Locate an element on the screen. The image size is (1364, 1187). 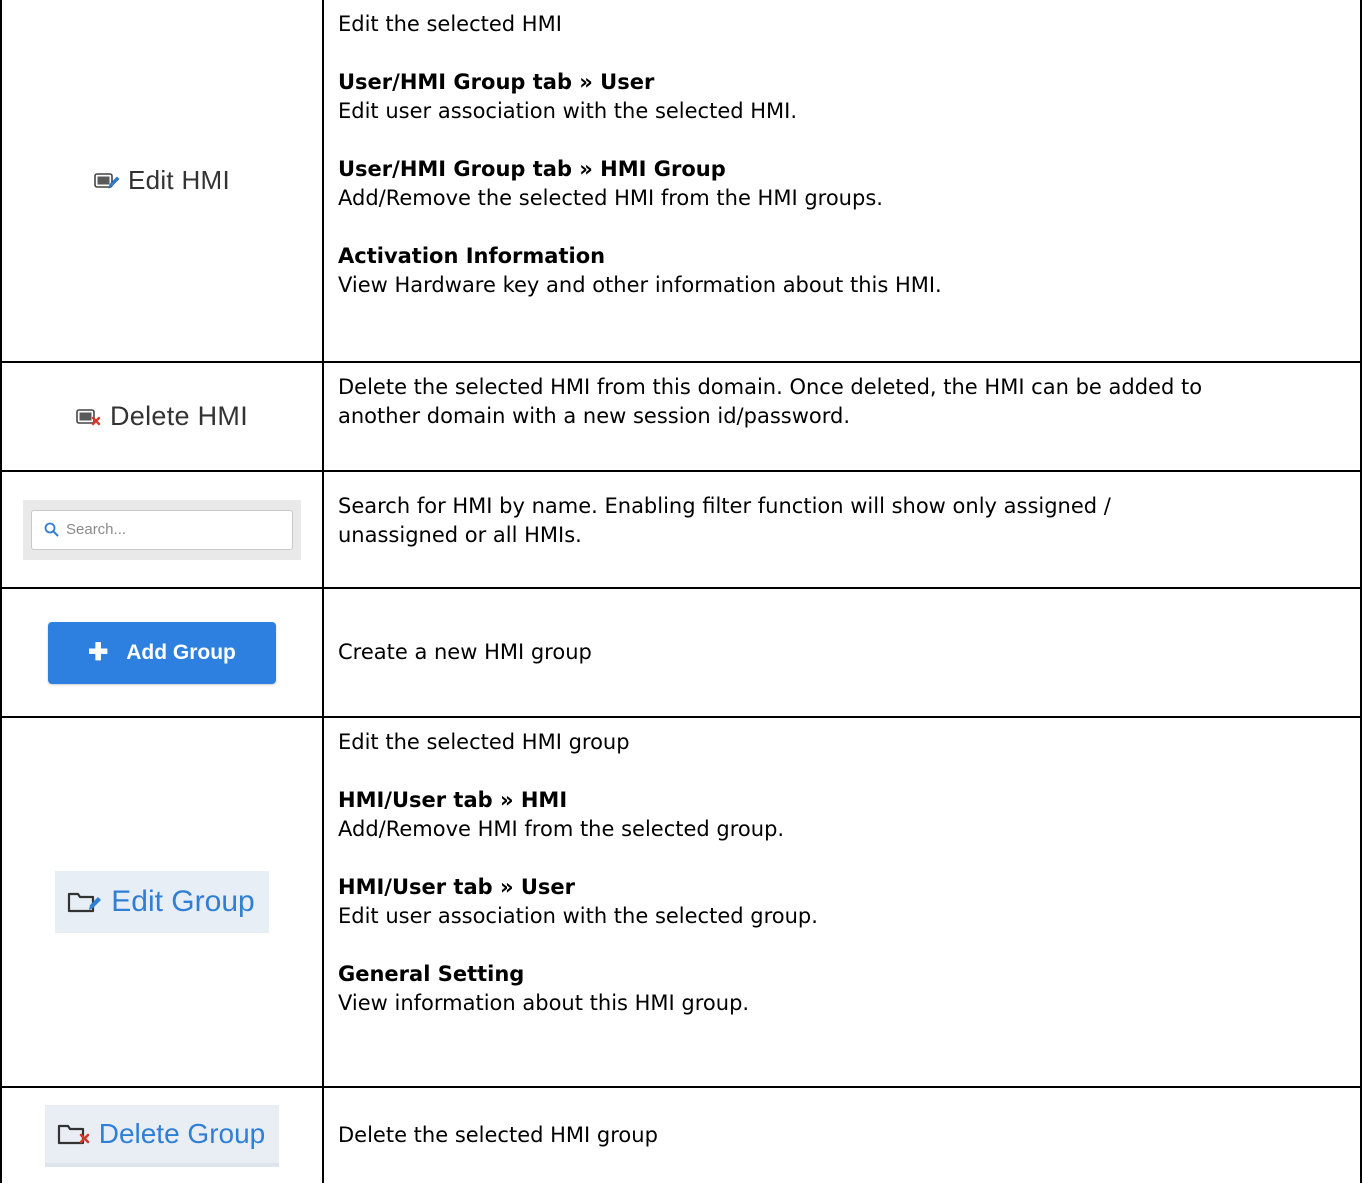
section-heading: User/HMI Group tab » User is located at coordinates (496, 82).